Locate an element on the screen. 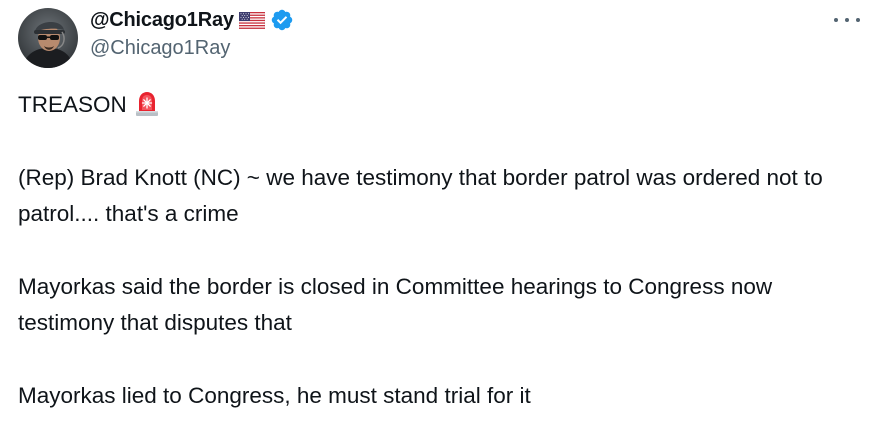  avatar-image is located at coordinates (48, 38).